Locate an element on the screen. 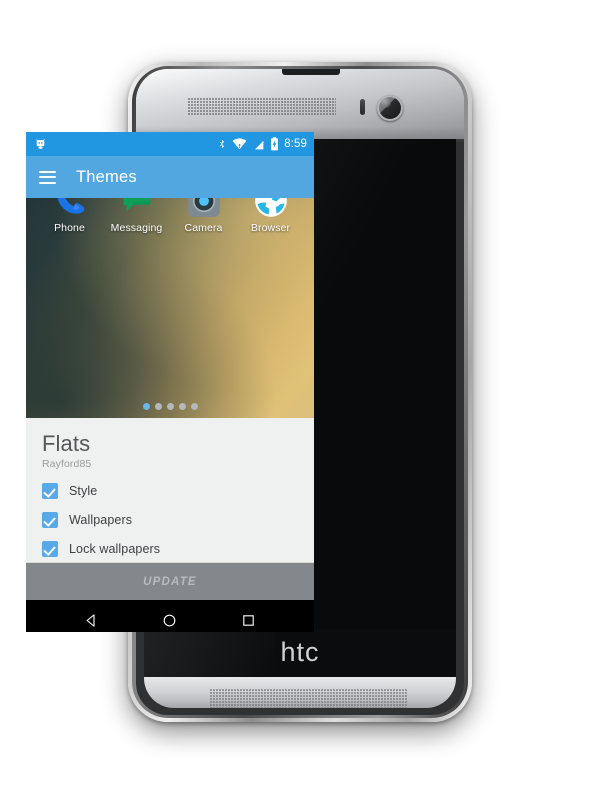 The width and height of the screenshot is (600, 800). theme-option-wallpapers: Wallpapers is located at coordinates (170, 520).